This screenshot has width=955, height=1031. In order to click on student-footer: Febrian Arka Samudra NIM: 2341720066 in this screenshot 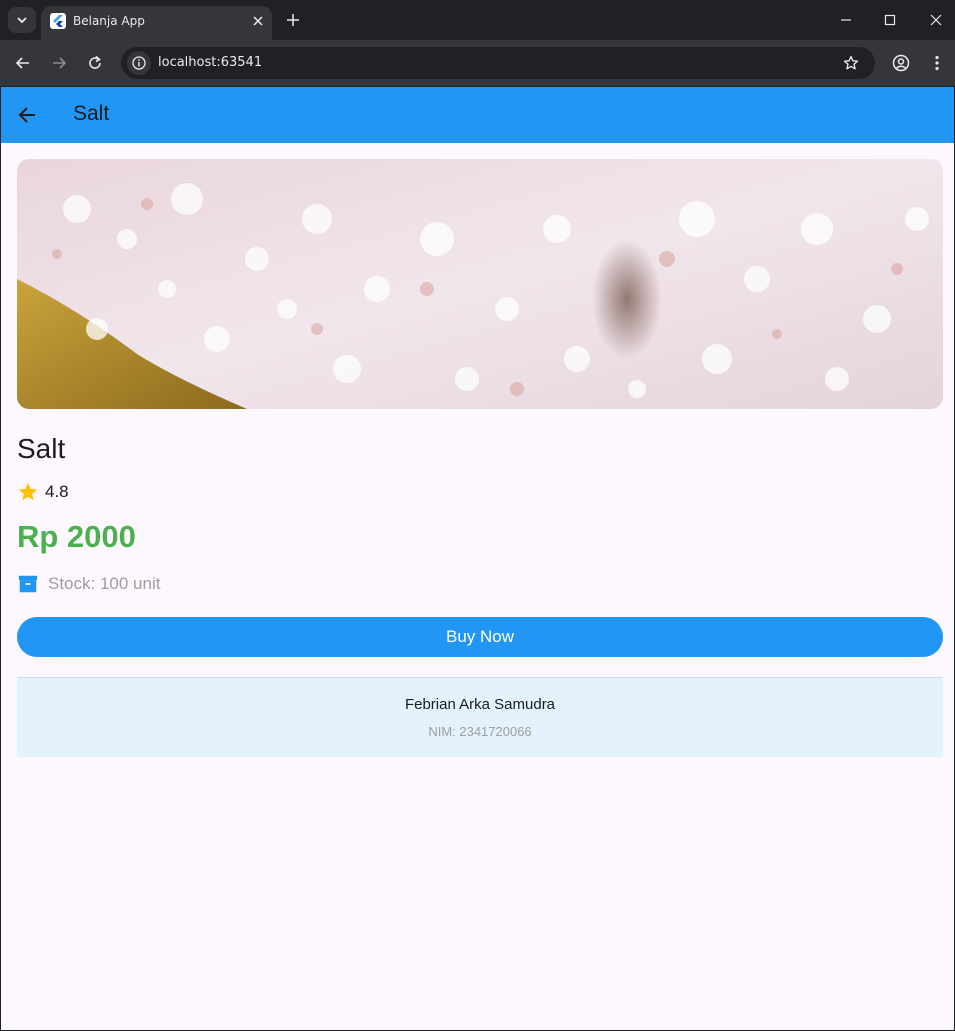, I will do `click(480, 717)`.